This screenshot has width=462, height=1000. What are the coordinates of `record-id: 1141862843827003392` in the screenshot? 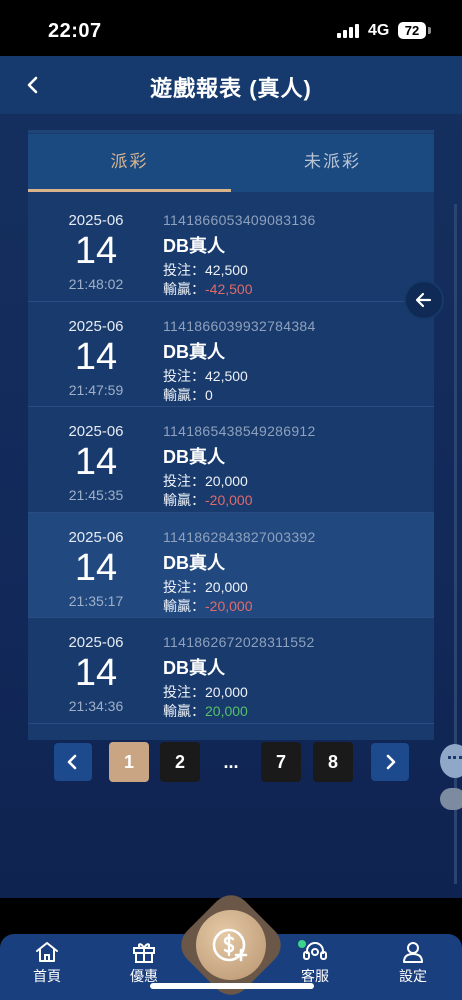 It's located at (239, 536).